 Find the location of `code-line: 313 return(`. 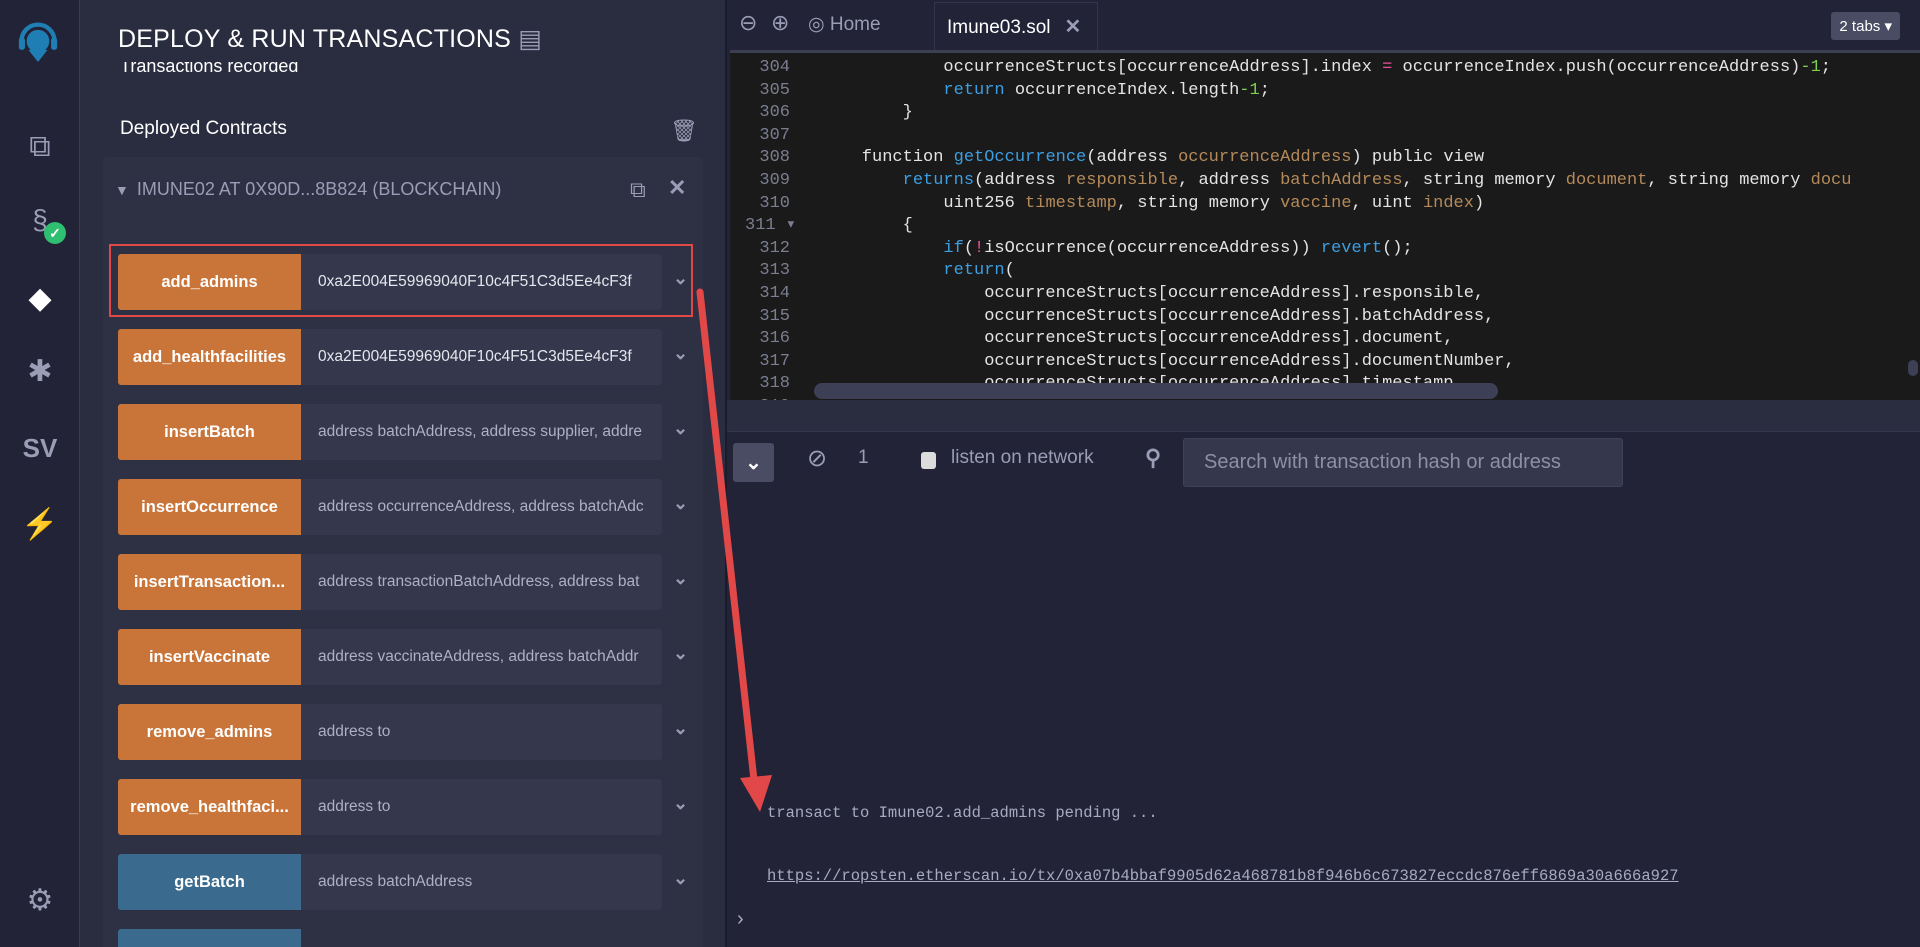

code-line: 313 return( is located at coordinates (1325, 271).